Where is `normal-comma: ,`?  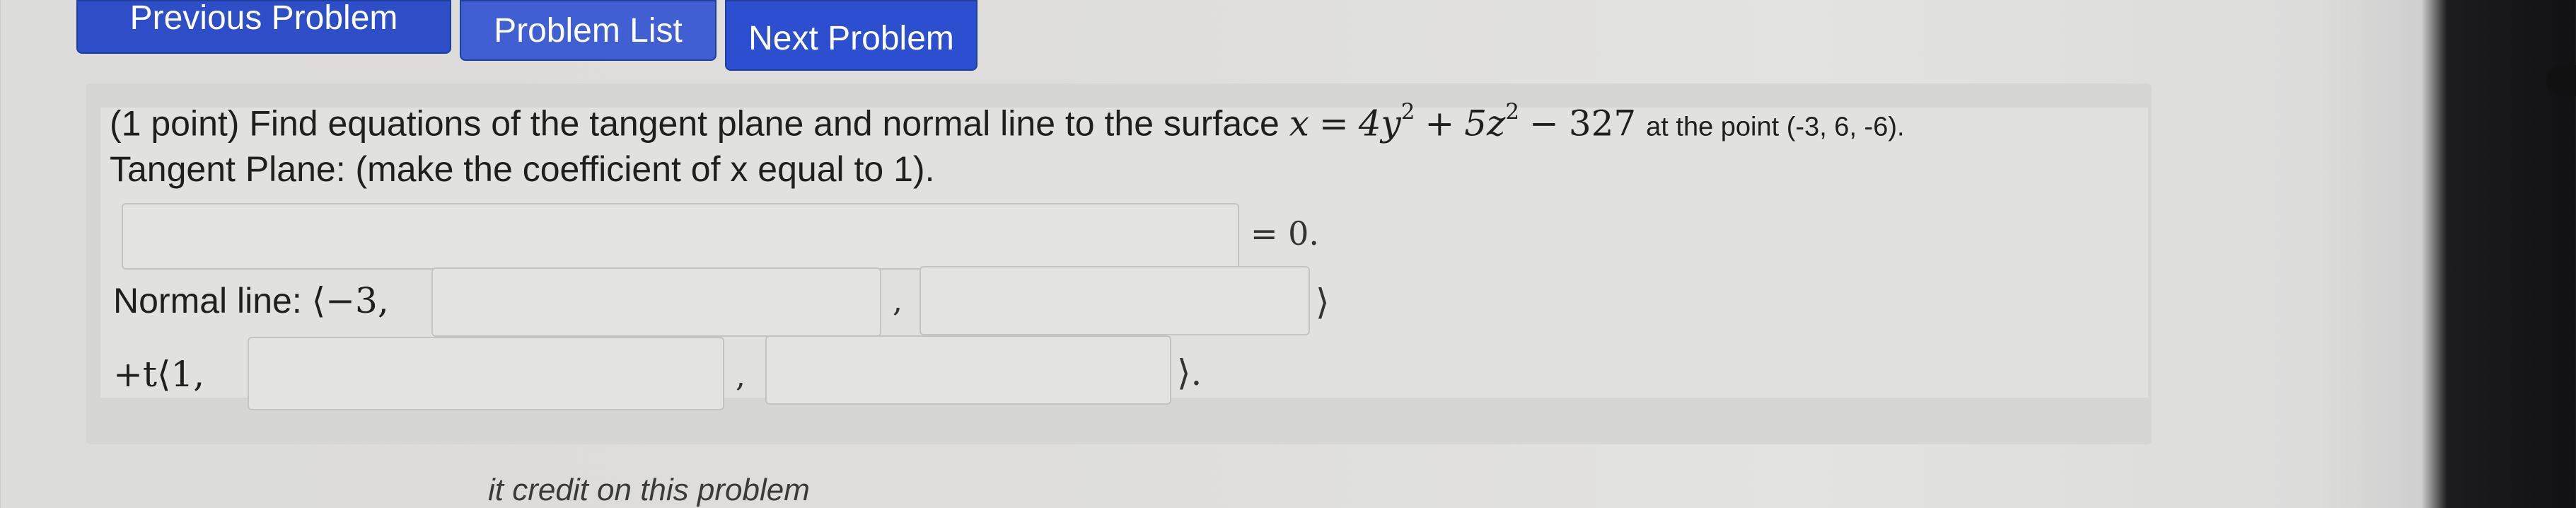
normal-comma: , is located at coordinates (898, 301).